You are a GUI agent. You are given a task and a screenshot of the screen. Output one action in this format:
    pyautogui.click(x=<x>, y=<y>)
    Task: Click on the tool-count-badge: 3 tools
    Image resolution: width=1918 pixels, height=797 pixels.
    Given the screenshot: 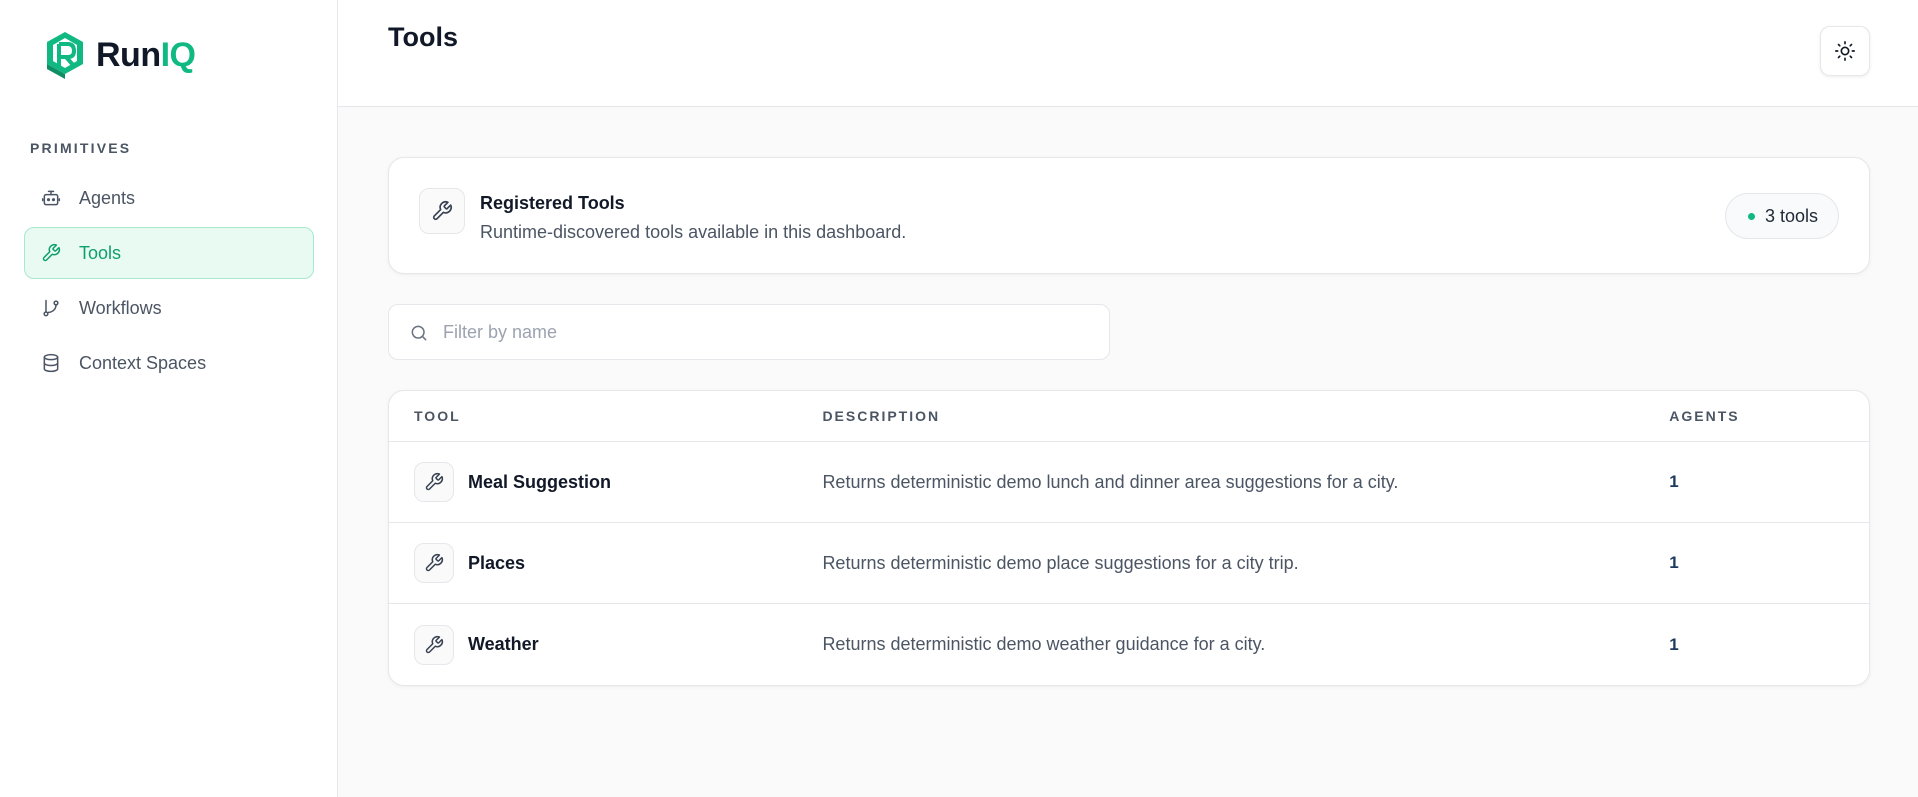 What is the action you would take?
    pyautogui.click(x=1781, y=216)
    